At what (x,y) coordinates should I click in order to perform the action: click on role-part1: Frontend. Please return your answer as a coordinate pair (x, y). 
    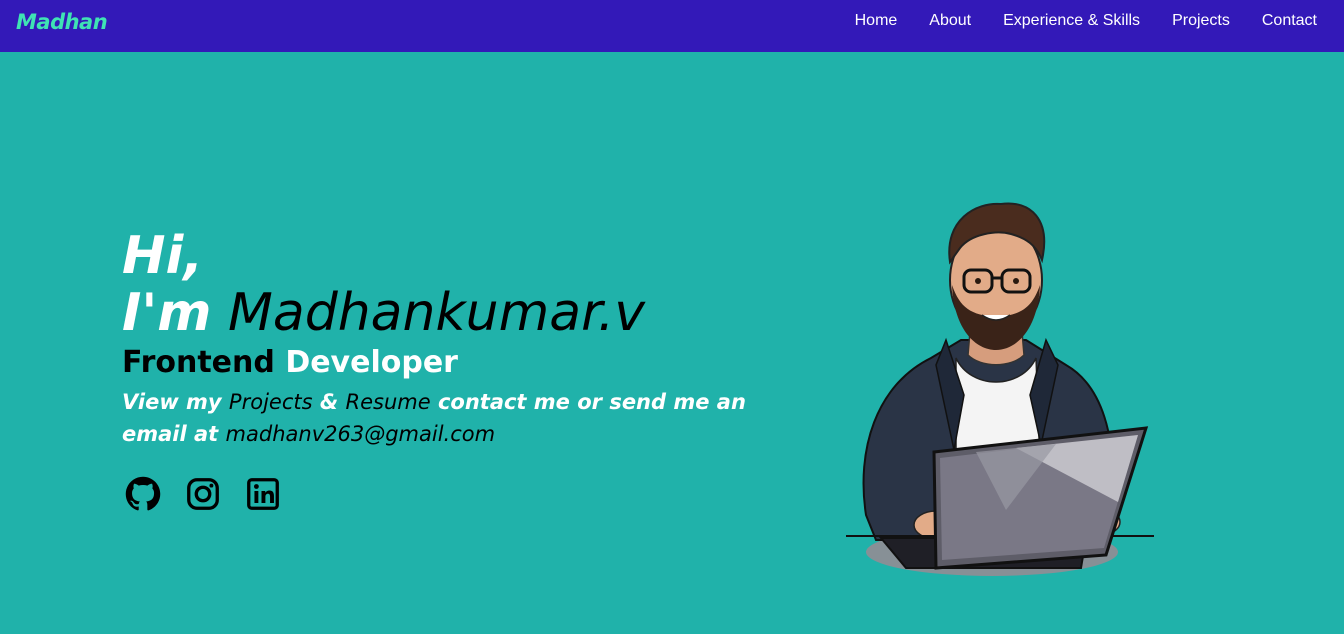
    Looking at the image, I should click on (198, 362).